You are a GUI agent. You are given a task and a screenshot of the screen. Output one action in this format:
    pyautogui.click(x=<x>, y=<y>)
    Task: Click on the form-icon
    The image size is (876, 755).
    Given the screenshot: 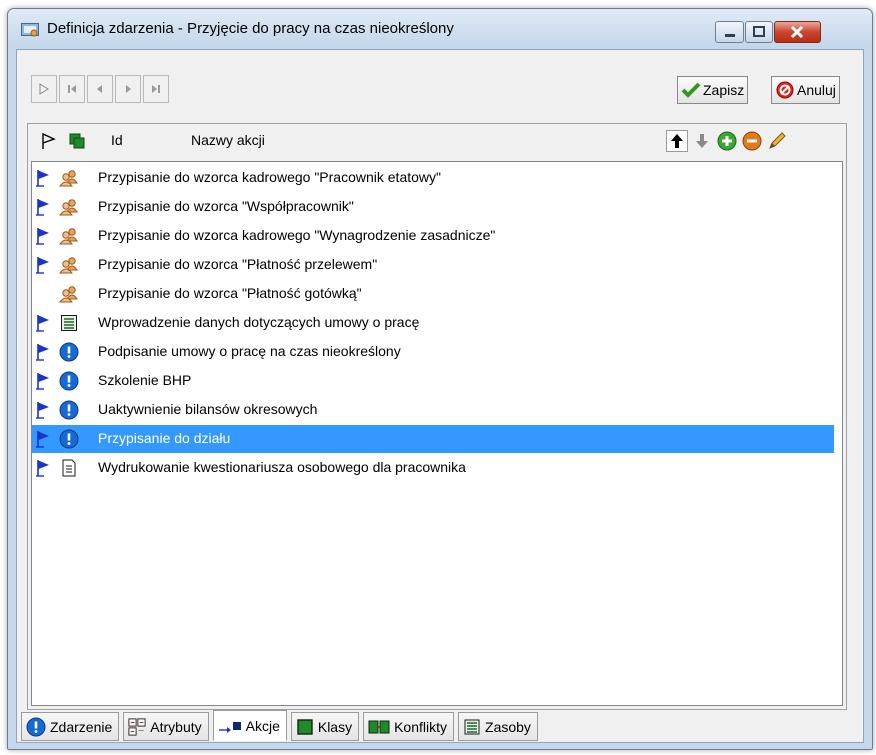 What is the action you would take?
    pyautogui.click(x=69, y=323)
    